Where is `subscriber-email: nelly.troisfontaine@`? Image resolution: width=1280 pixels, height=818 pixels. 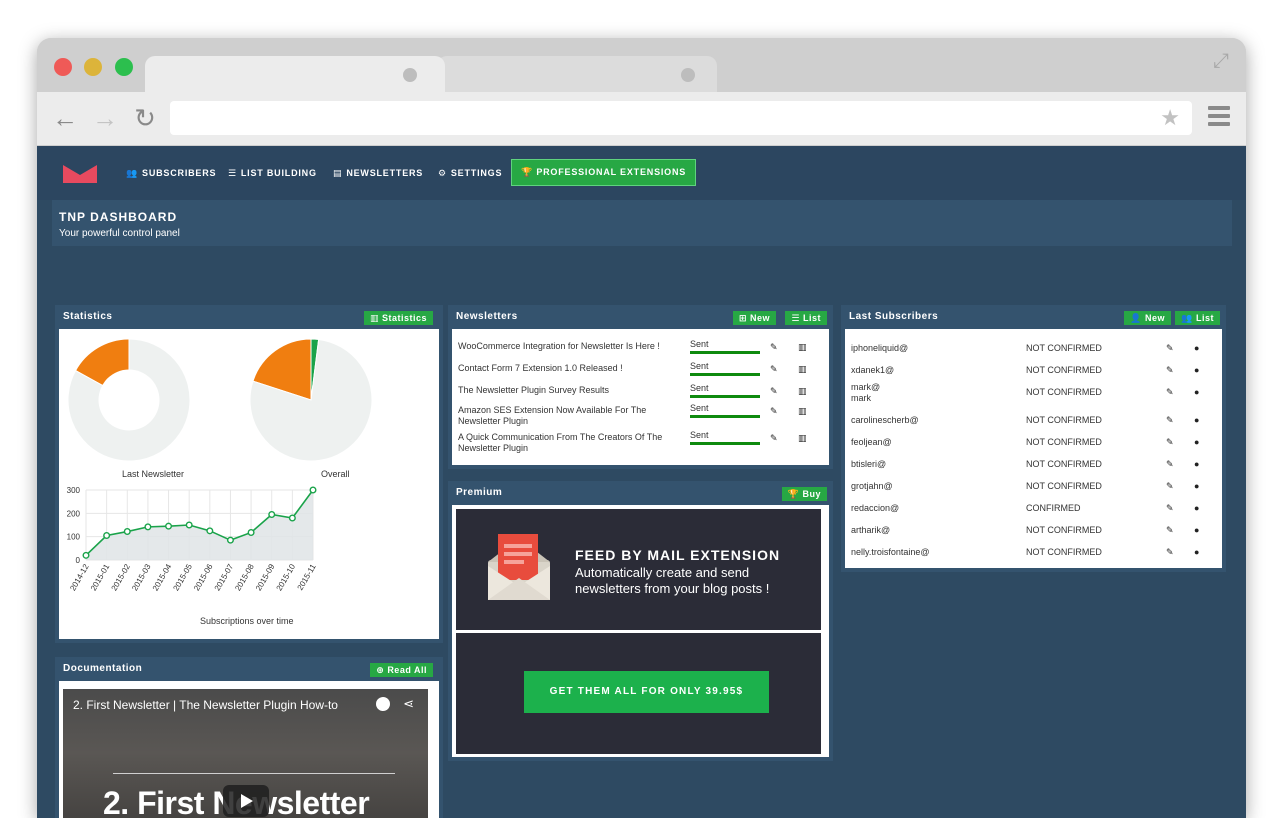 subscriber-email: nelly.troisfontaine@ is located at coordinates (931, 552).